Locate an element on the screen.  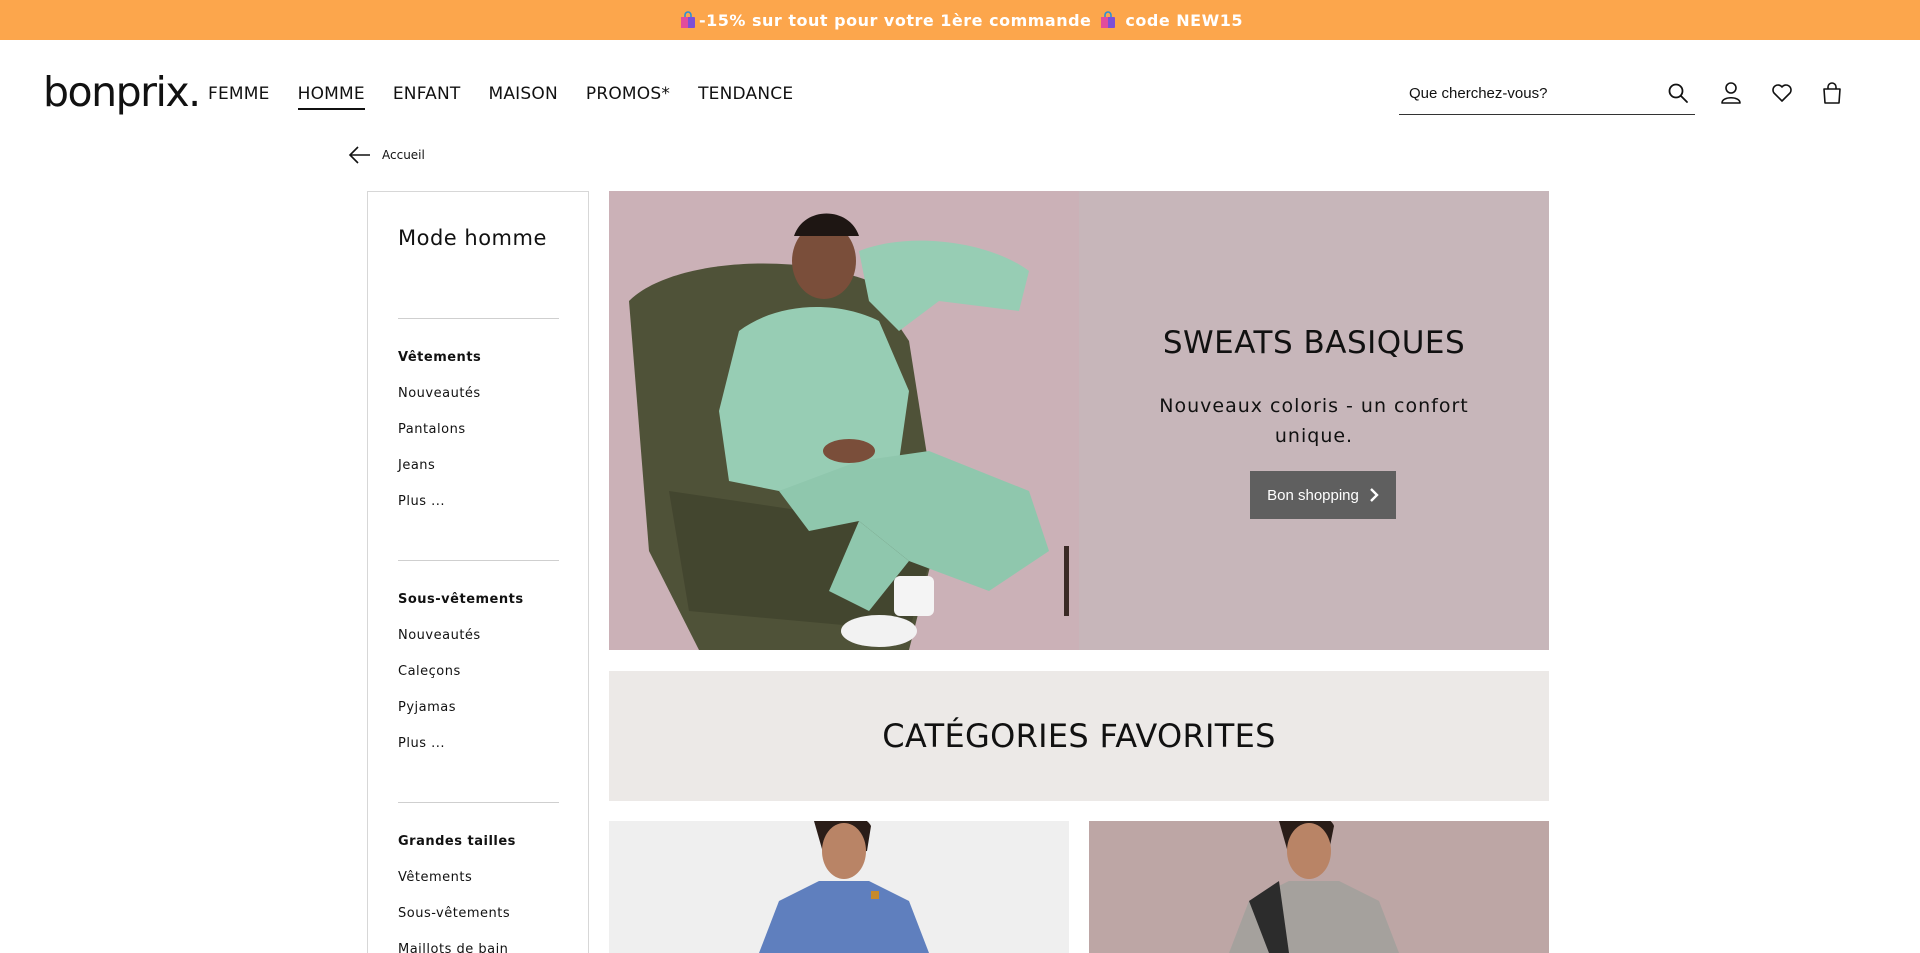
user-icon is located at coordinates (1731, 93).